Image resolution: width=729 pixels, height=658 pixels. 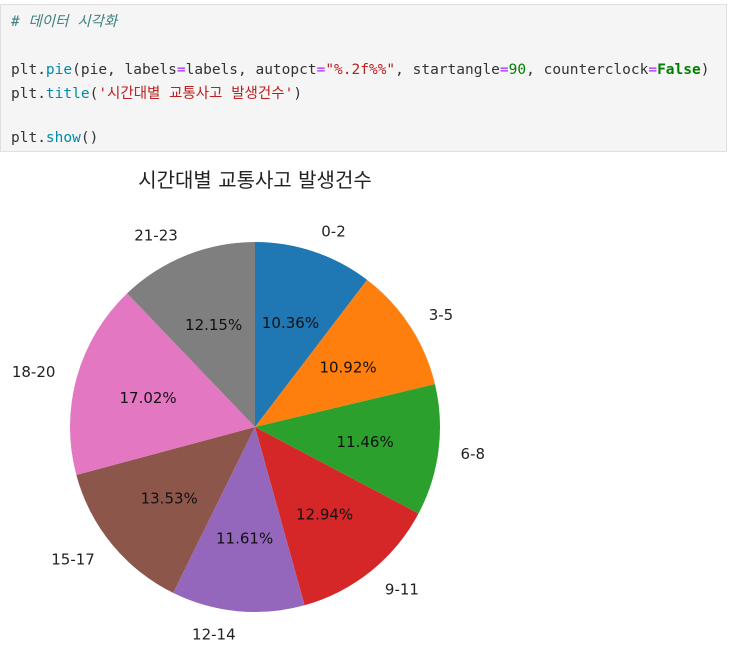 I want to click on code-token: (, so click(x=94, y=94).